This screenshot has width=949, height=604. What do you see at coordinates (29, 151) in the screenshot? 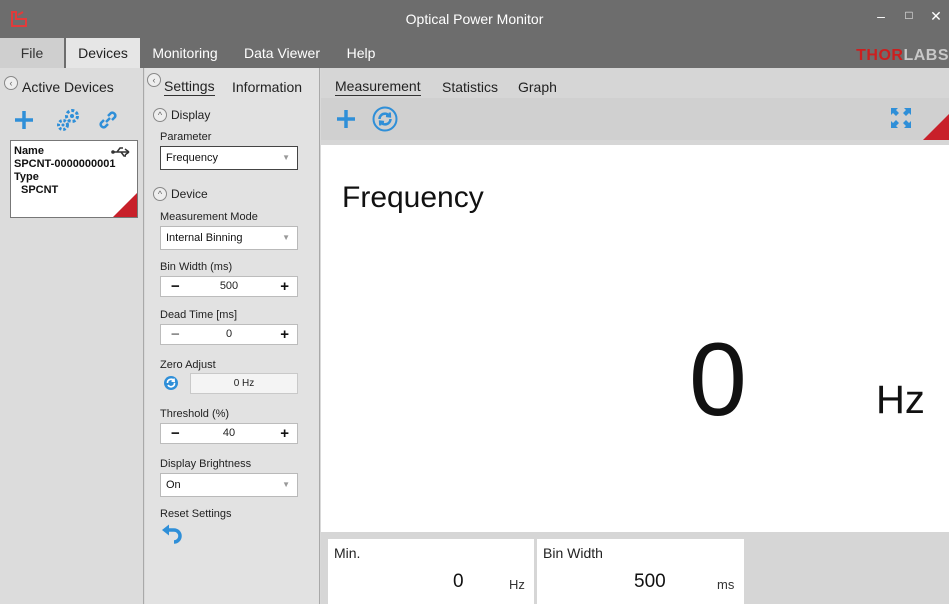
I see `device-name-label: Name` at bounding box center [29, 151].